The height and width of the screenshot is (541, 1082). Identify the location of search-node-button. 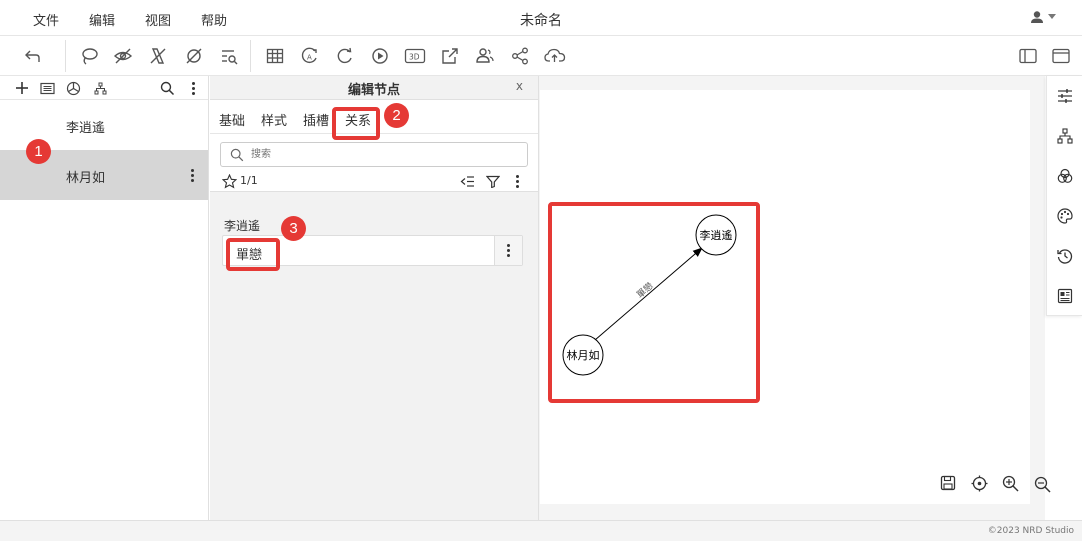
(167, 88).